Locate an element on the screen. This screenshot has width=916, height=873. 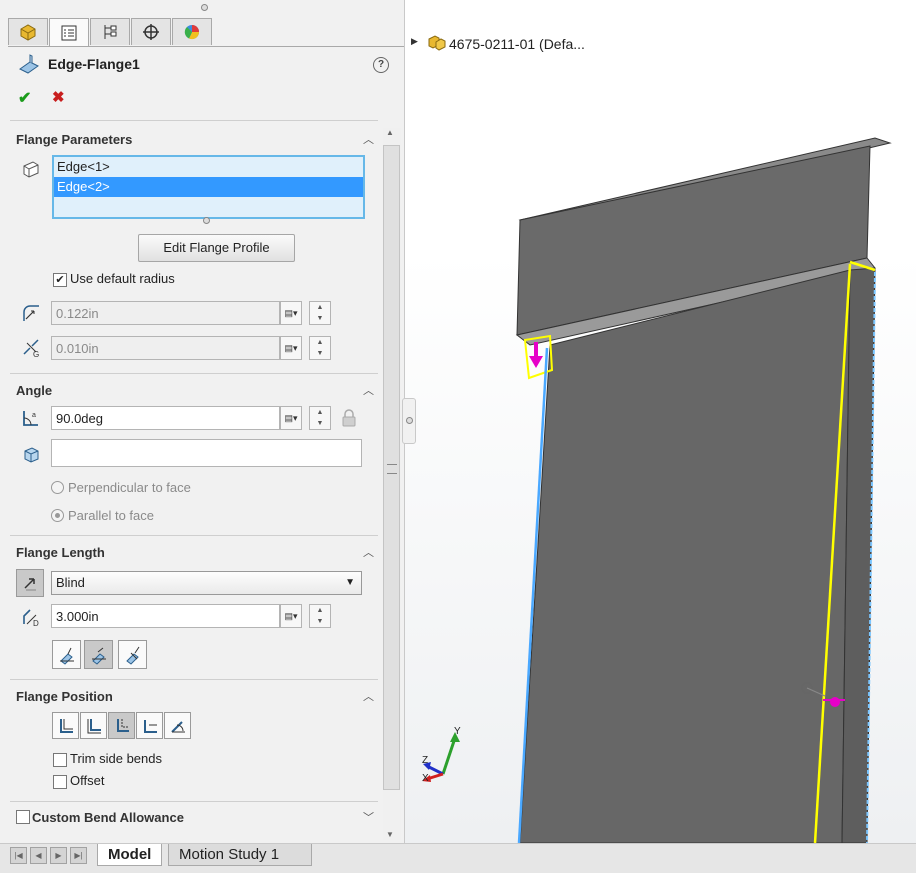
length-units-button: ▤▾ is located at coordinates (291, 616).